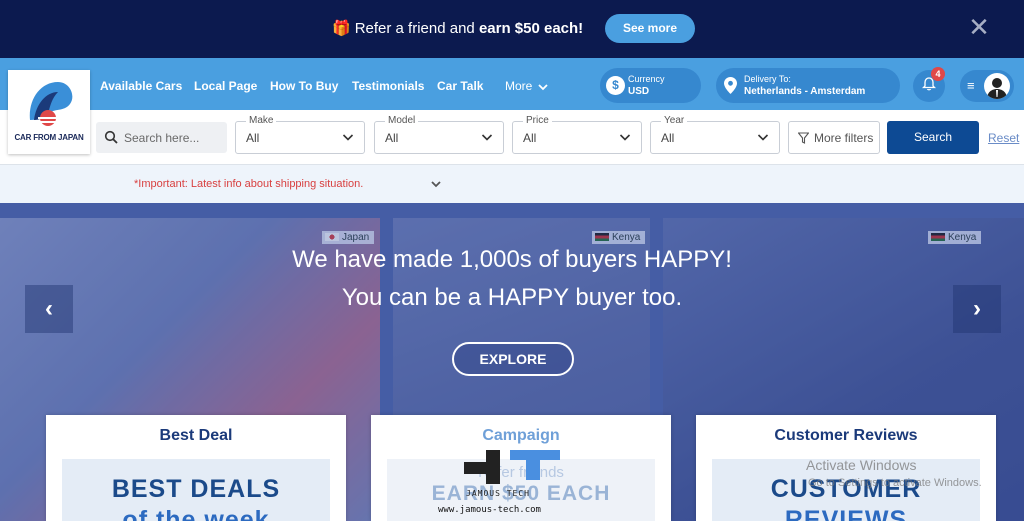  I want to click on hero-headline: We have made 1,000s of buyers HAPPY!, so click(512, 259).